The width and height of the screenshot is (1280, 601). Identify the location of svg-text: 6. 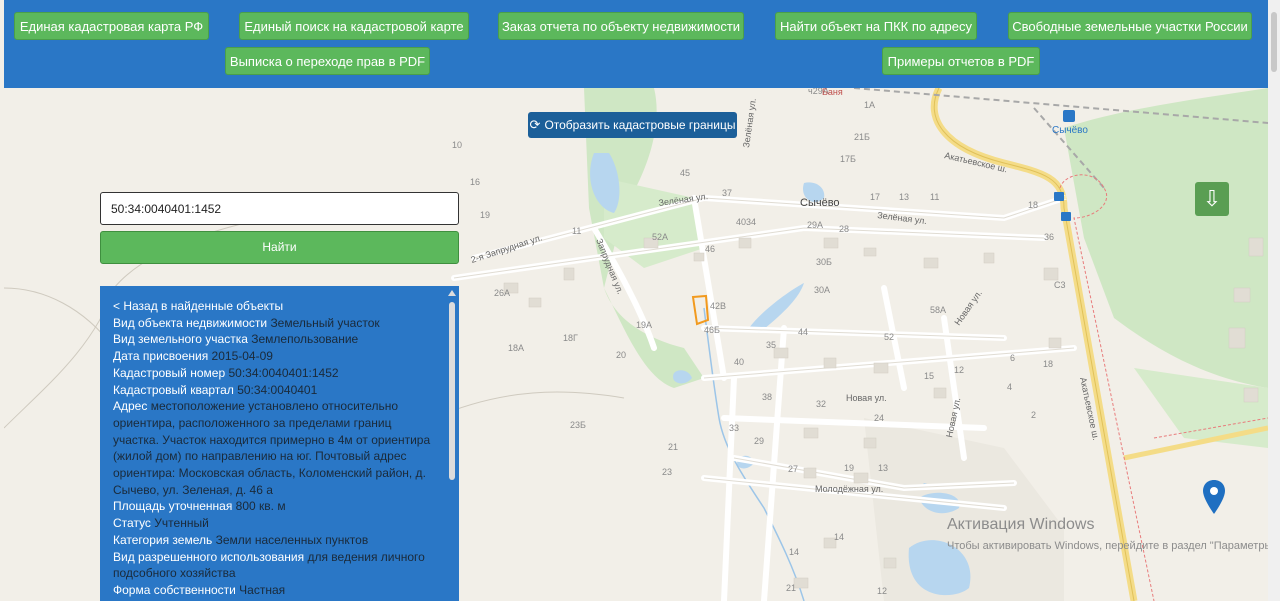
(1012, 358).